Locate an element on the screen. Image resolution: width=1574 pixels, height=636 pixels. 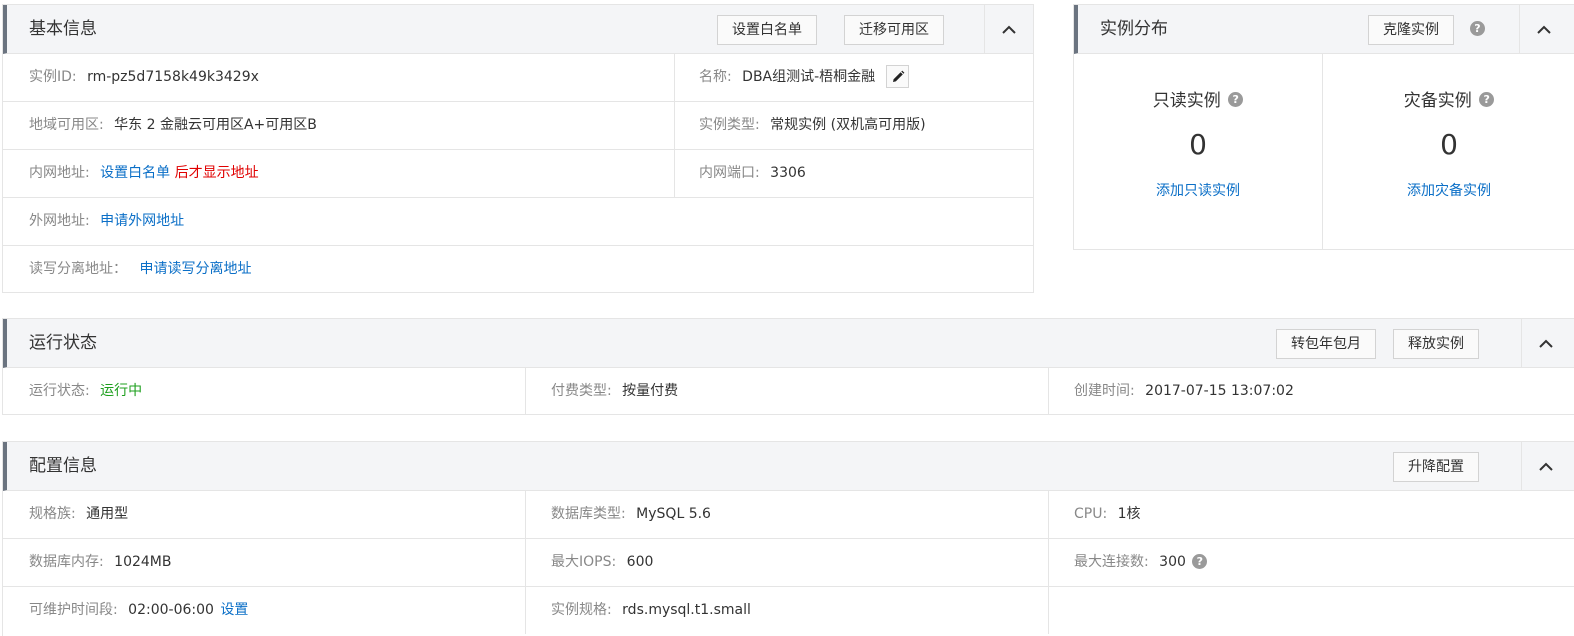
billing-type-label: 付费类型: is located at coordinates (581, 391).